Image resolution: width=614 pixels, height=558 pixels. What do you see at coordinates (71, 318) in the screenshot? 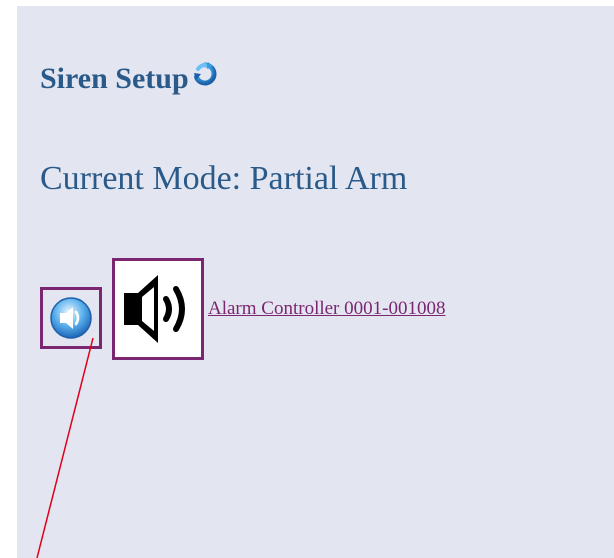
I see `speaker-button-icon` at bounding box center [71, 318].